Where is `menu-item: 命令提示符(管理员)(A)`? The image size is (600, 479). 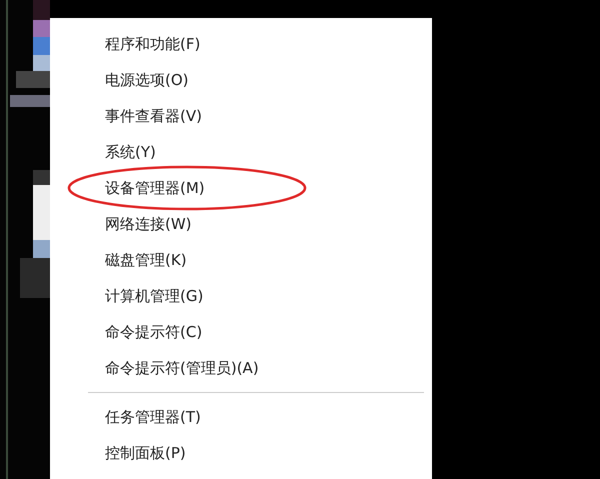
menu-item: 命令提示符(管理员)(A) is located at coordinates (241, 368).